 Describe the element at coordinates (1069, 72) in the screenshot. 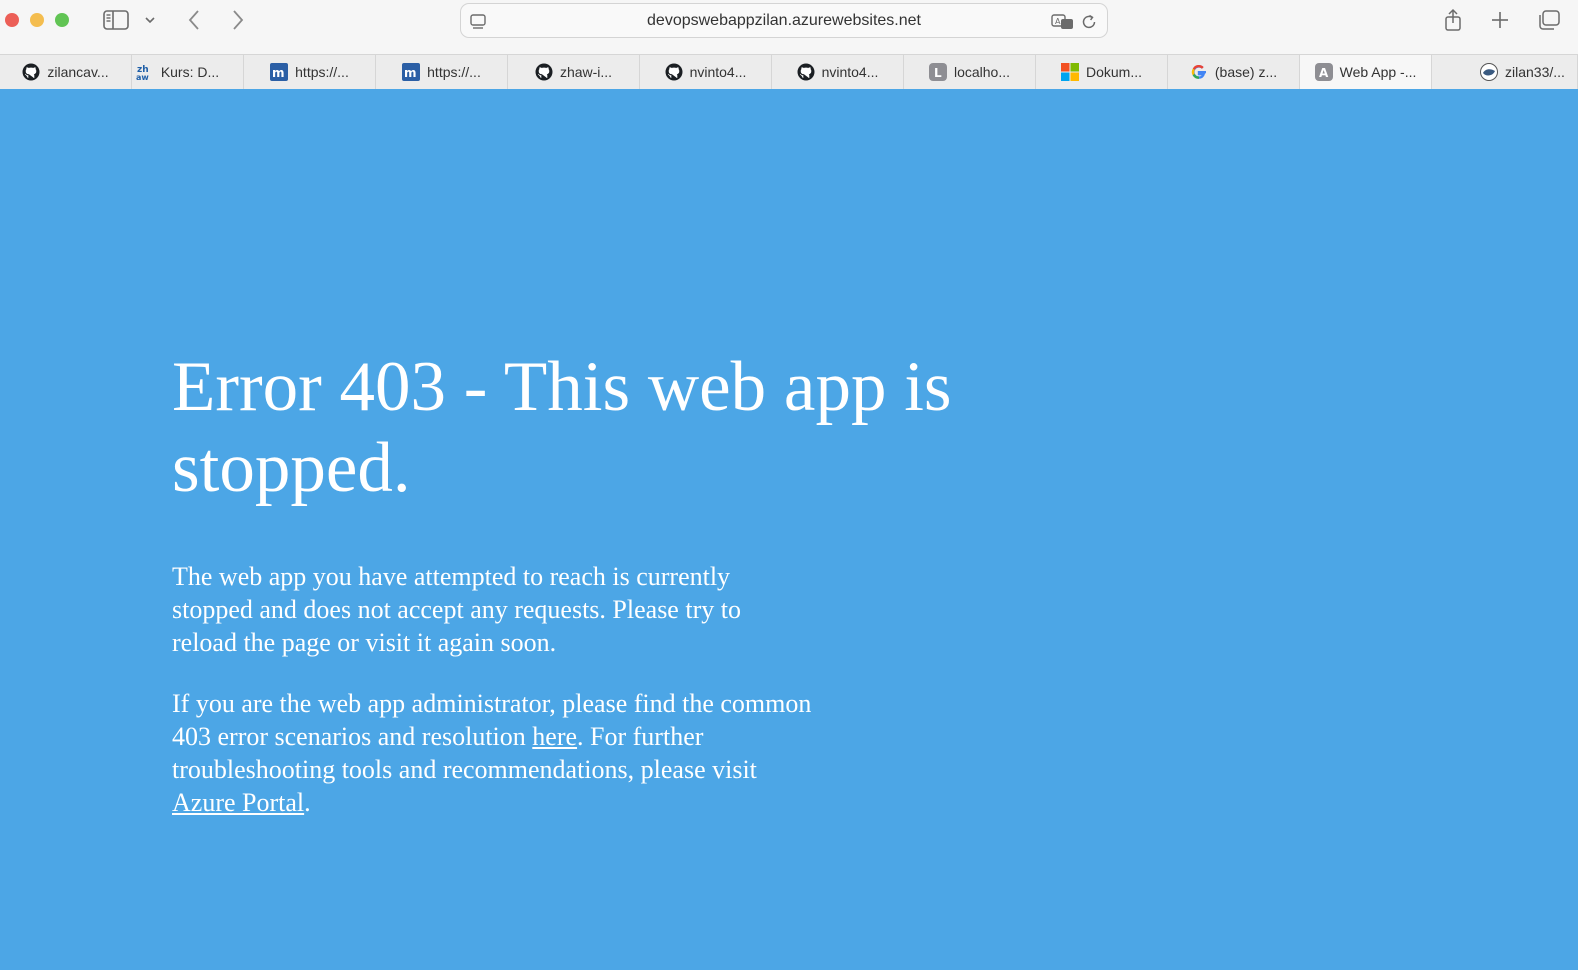

I see `microsoft-icon` at that location.